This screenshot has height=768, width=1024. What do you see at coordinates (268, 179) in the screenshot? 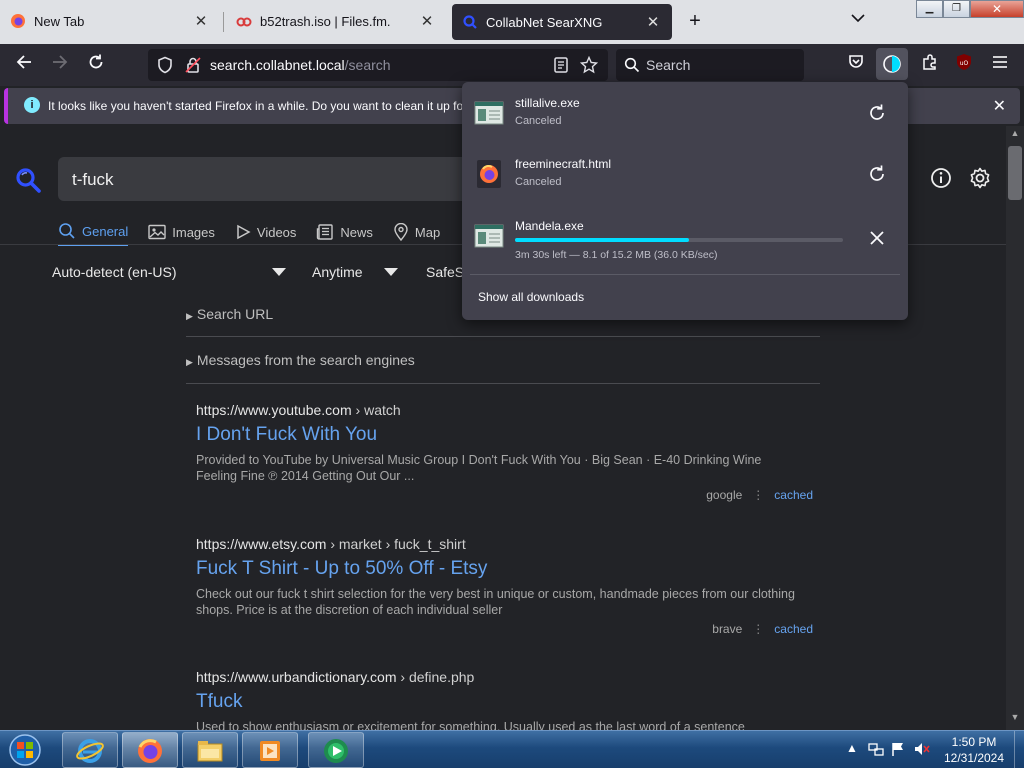
I see `search-input: t-fuck` at bounding box center [268, 179].